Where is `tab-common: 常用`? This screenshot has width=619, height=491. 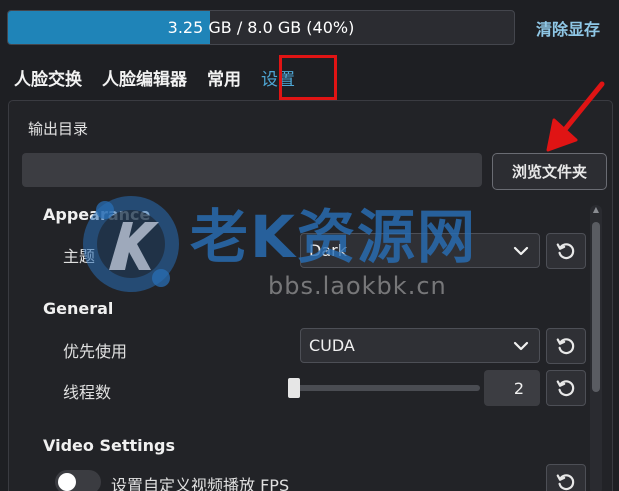 tab-common: 常用 is located at coordinates (224, 80).